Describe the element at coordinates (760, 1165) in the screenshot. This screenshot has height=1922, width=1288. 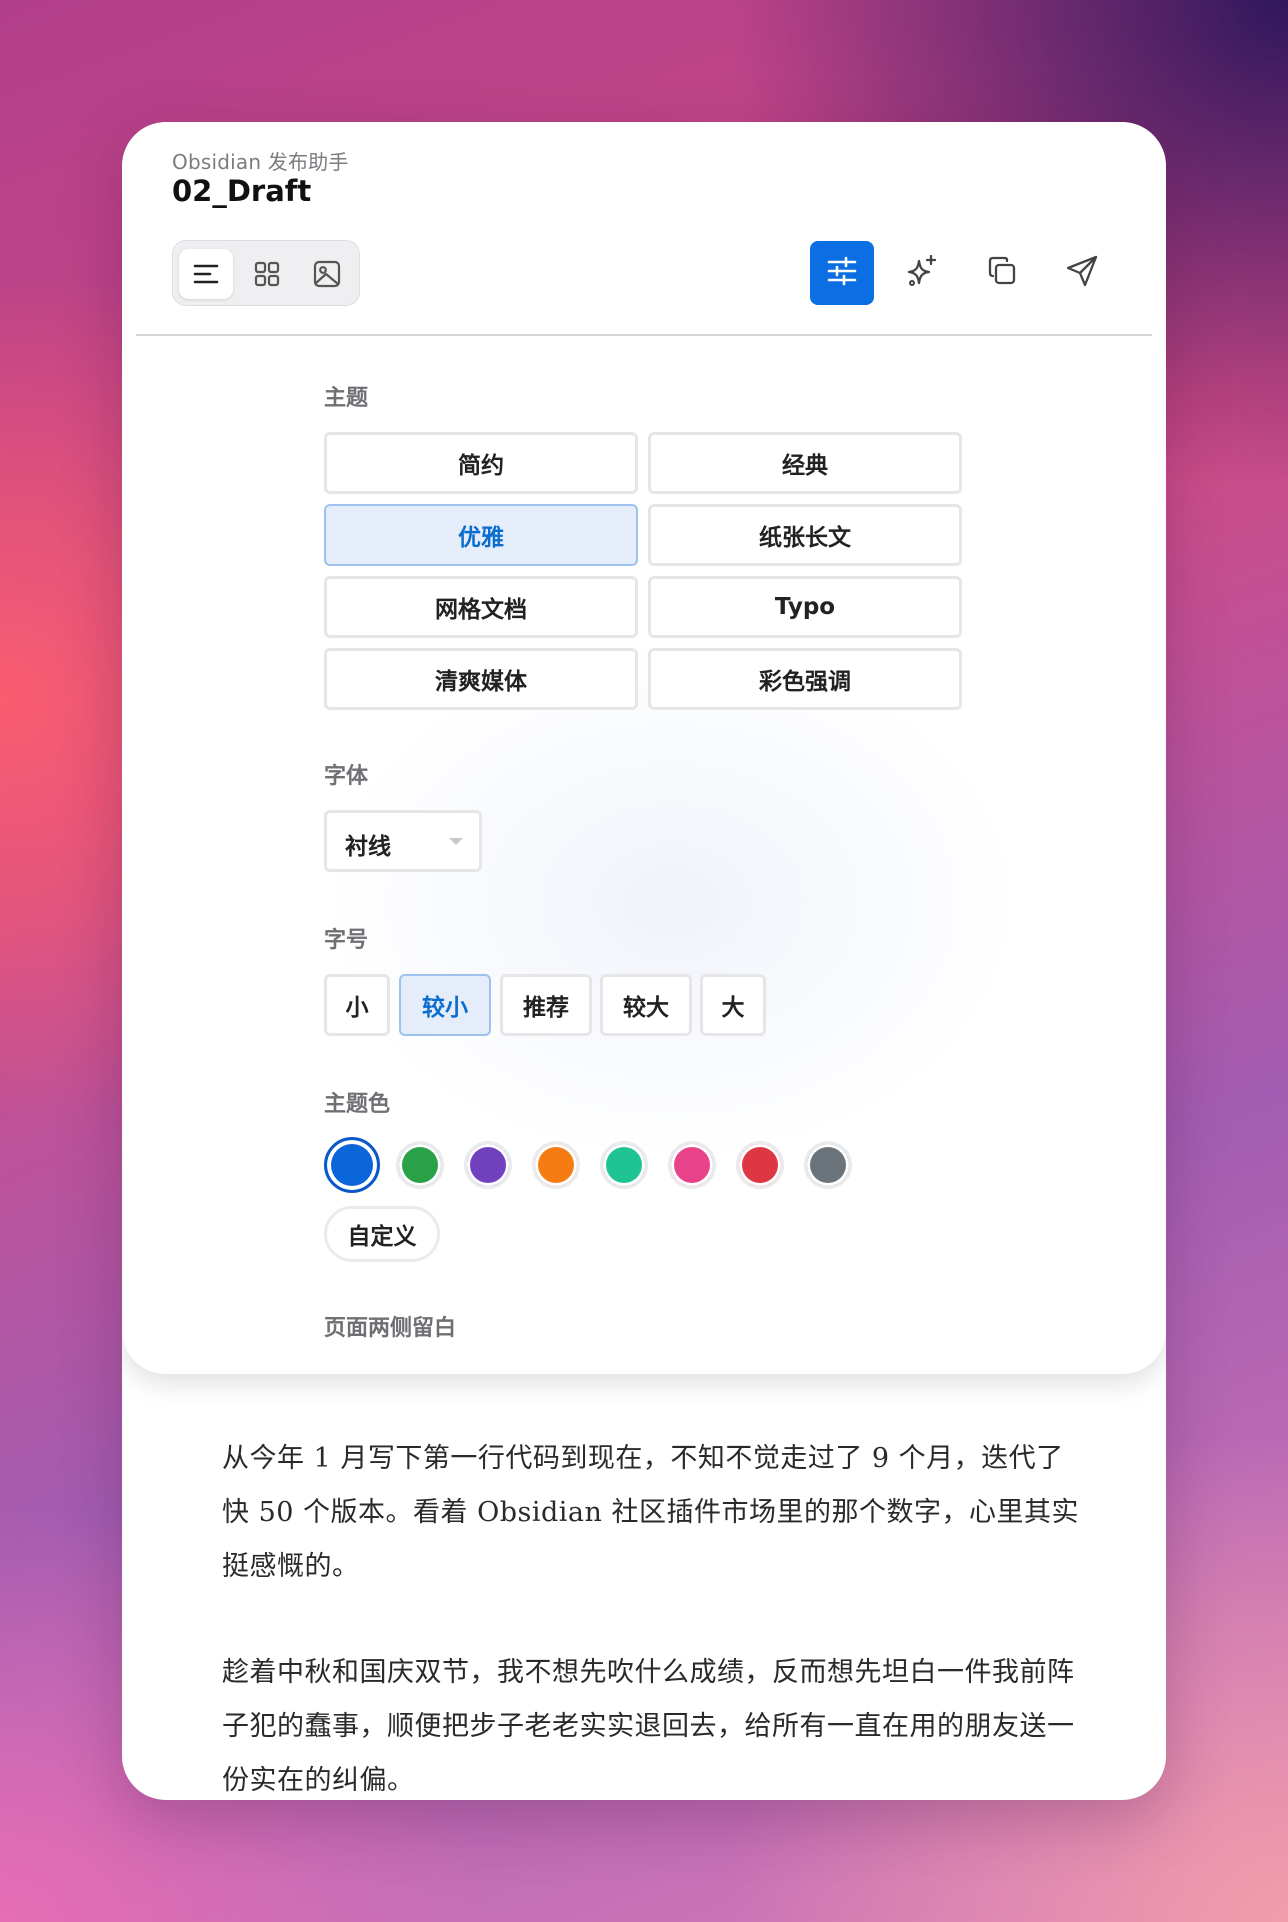
I see `color-swatch-red` at that location.